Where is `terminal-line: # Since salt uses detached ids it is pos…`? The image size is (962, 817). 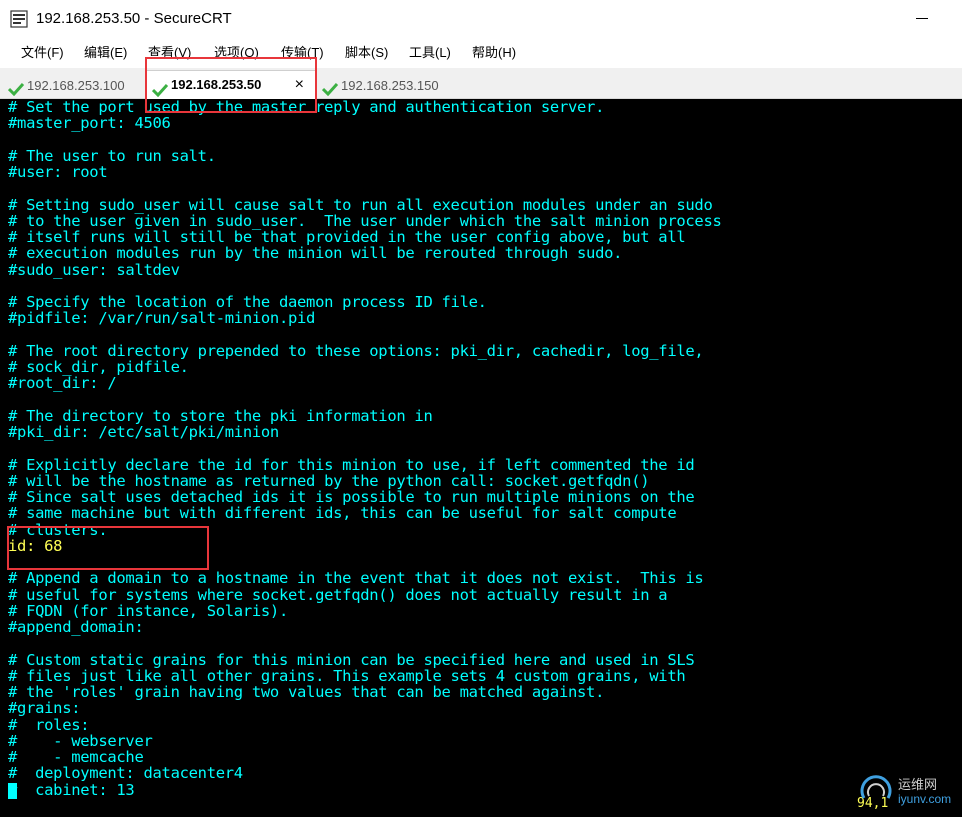 terminal-line: # Since salt uses detached ids it is pos… is located at coordinates (351, 497).